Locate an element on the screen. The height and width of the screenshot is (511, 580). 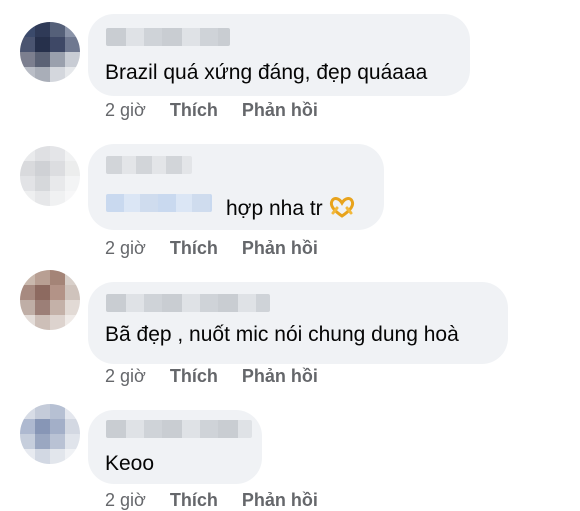
comment-bubble: Bã đẹp , nuốt mic nói chung dung hoà is located at coordinates (298, 323).